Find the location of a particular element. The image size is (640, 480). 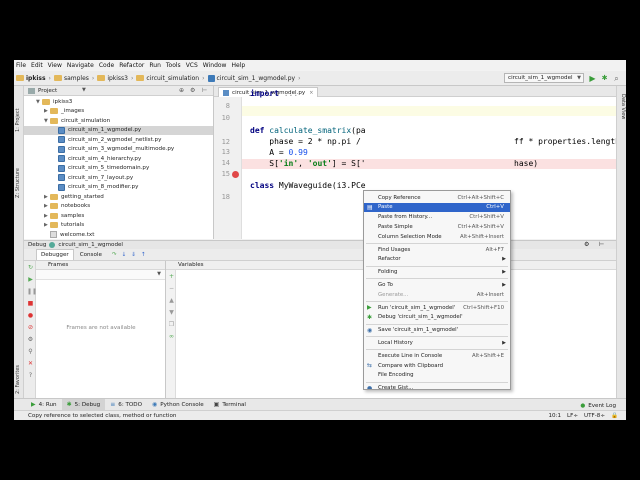

tree-item: circuit_sim_4_hierarchy.py is located at coordinates (118, 158).